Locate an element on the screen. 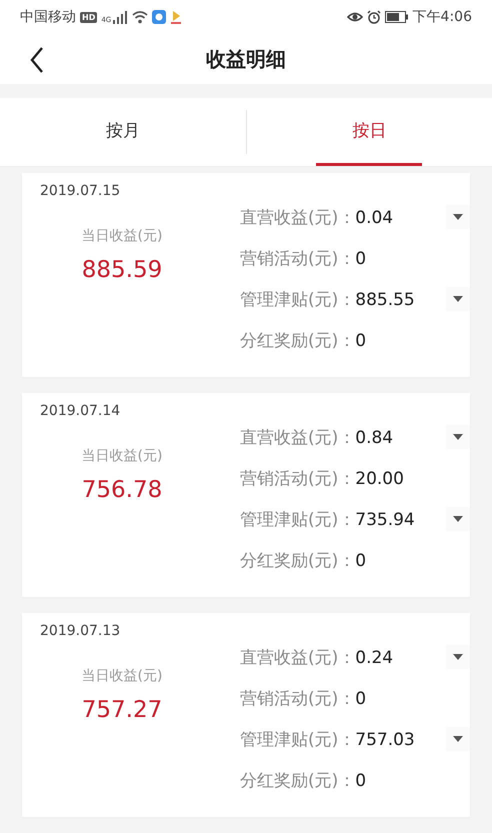 The height and width of the screenshot is (833, 492). item-value: 0.24 is located at coordinates (374, 658).